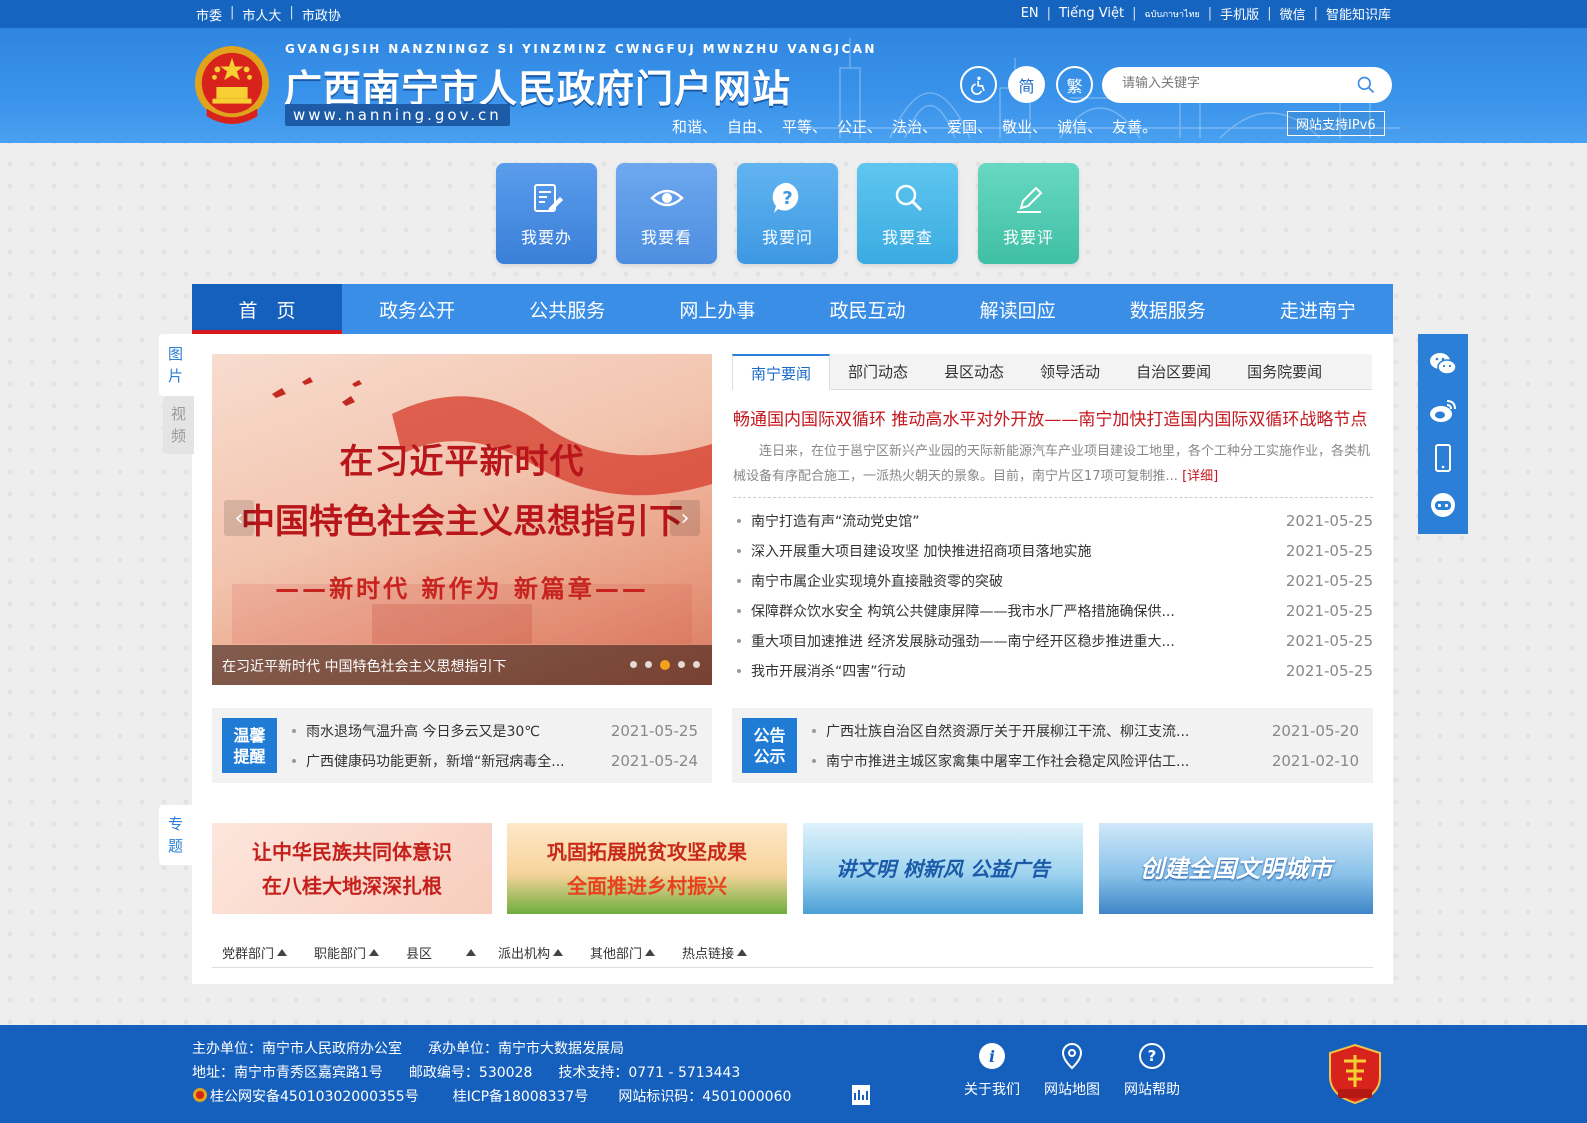  I want to click on nav-about-nanning: 走进南宁, so click(1318, 309).